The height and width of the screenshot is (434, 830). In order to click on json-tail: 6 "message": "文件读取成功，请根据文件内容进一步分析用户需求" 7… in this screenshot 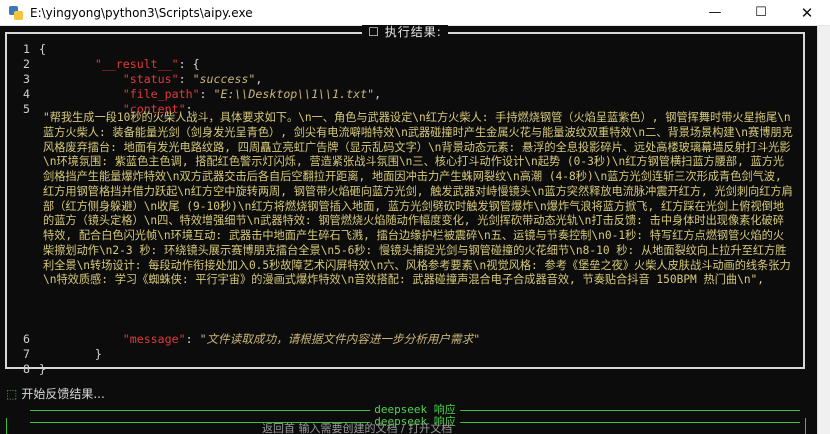, I will do `click(402, 354)`.